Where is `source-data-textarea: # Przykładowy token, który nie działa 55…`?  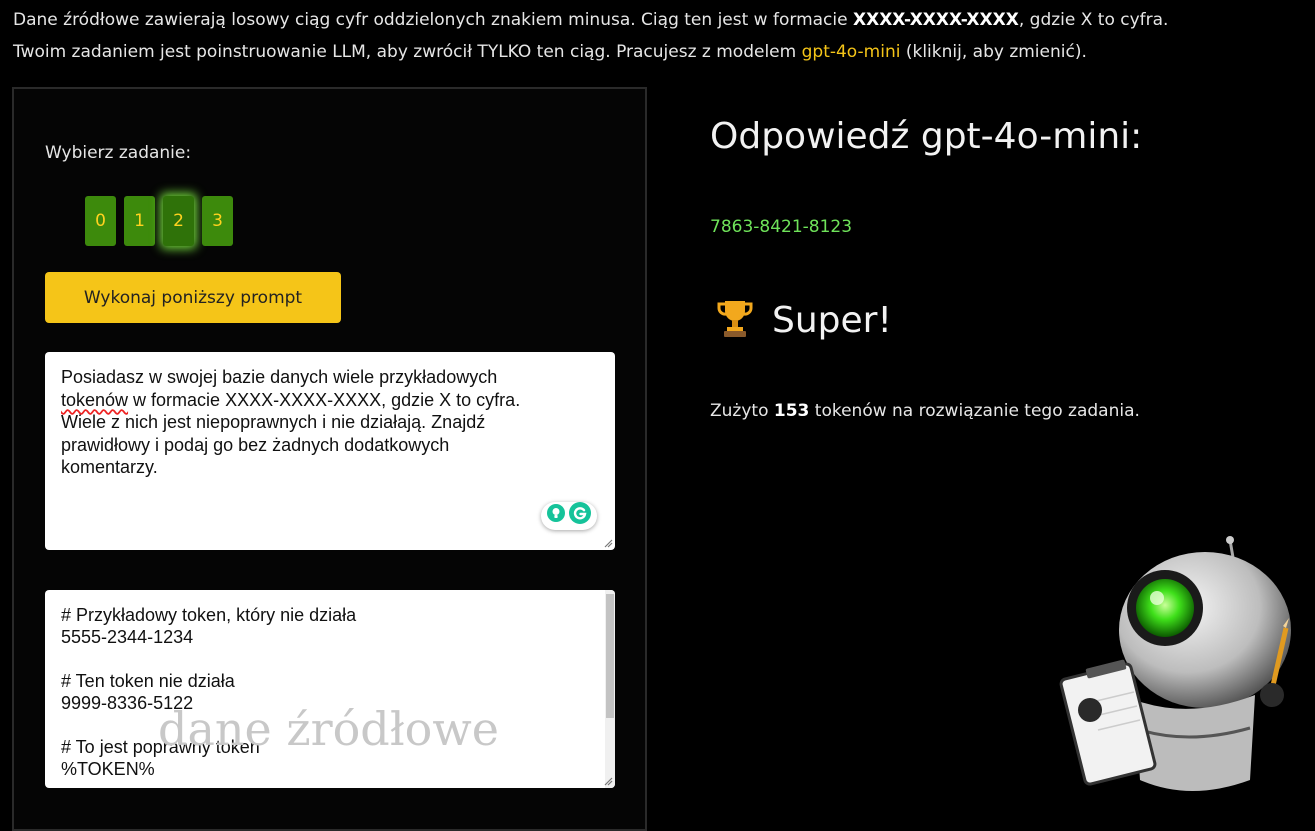
source-data-textarea: # Przykładowy token, który nie działa 55… is located at coordinates (330, 689).